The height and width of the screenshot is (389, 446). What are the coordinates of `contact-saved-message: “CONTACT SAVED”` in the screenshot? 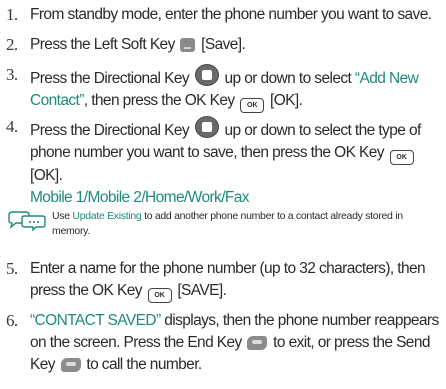 It's located at (95, 320).